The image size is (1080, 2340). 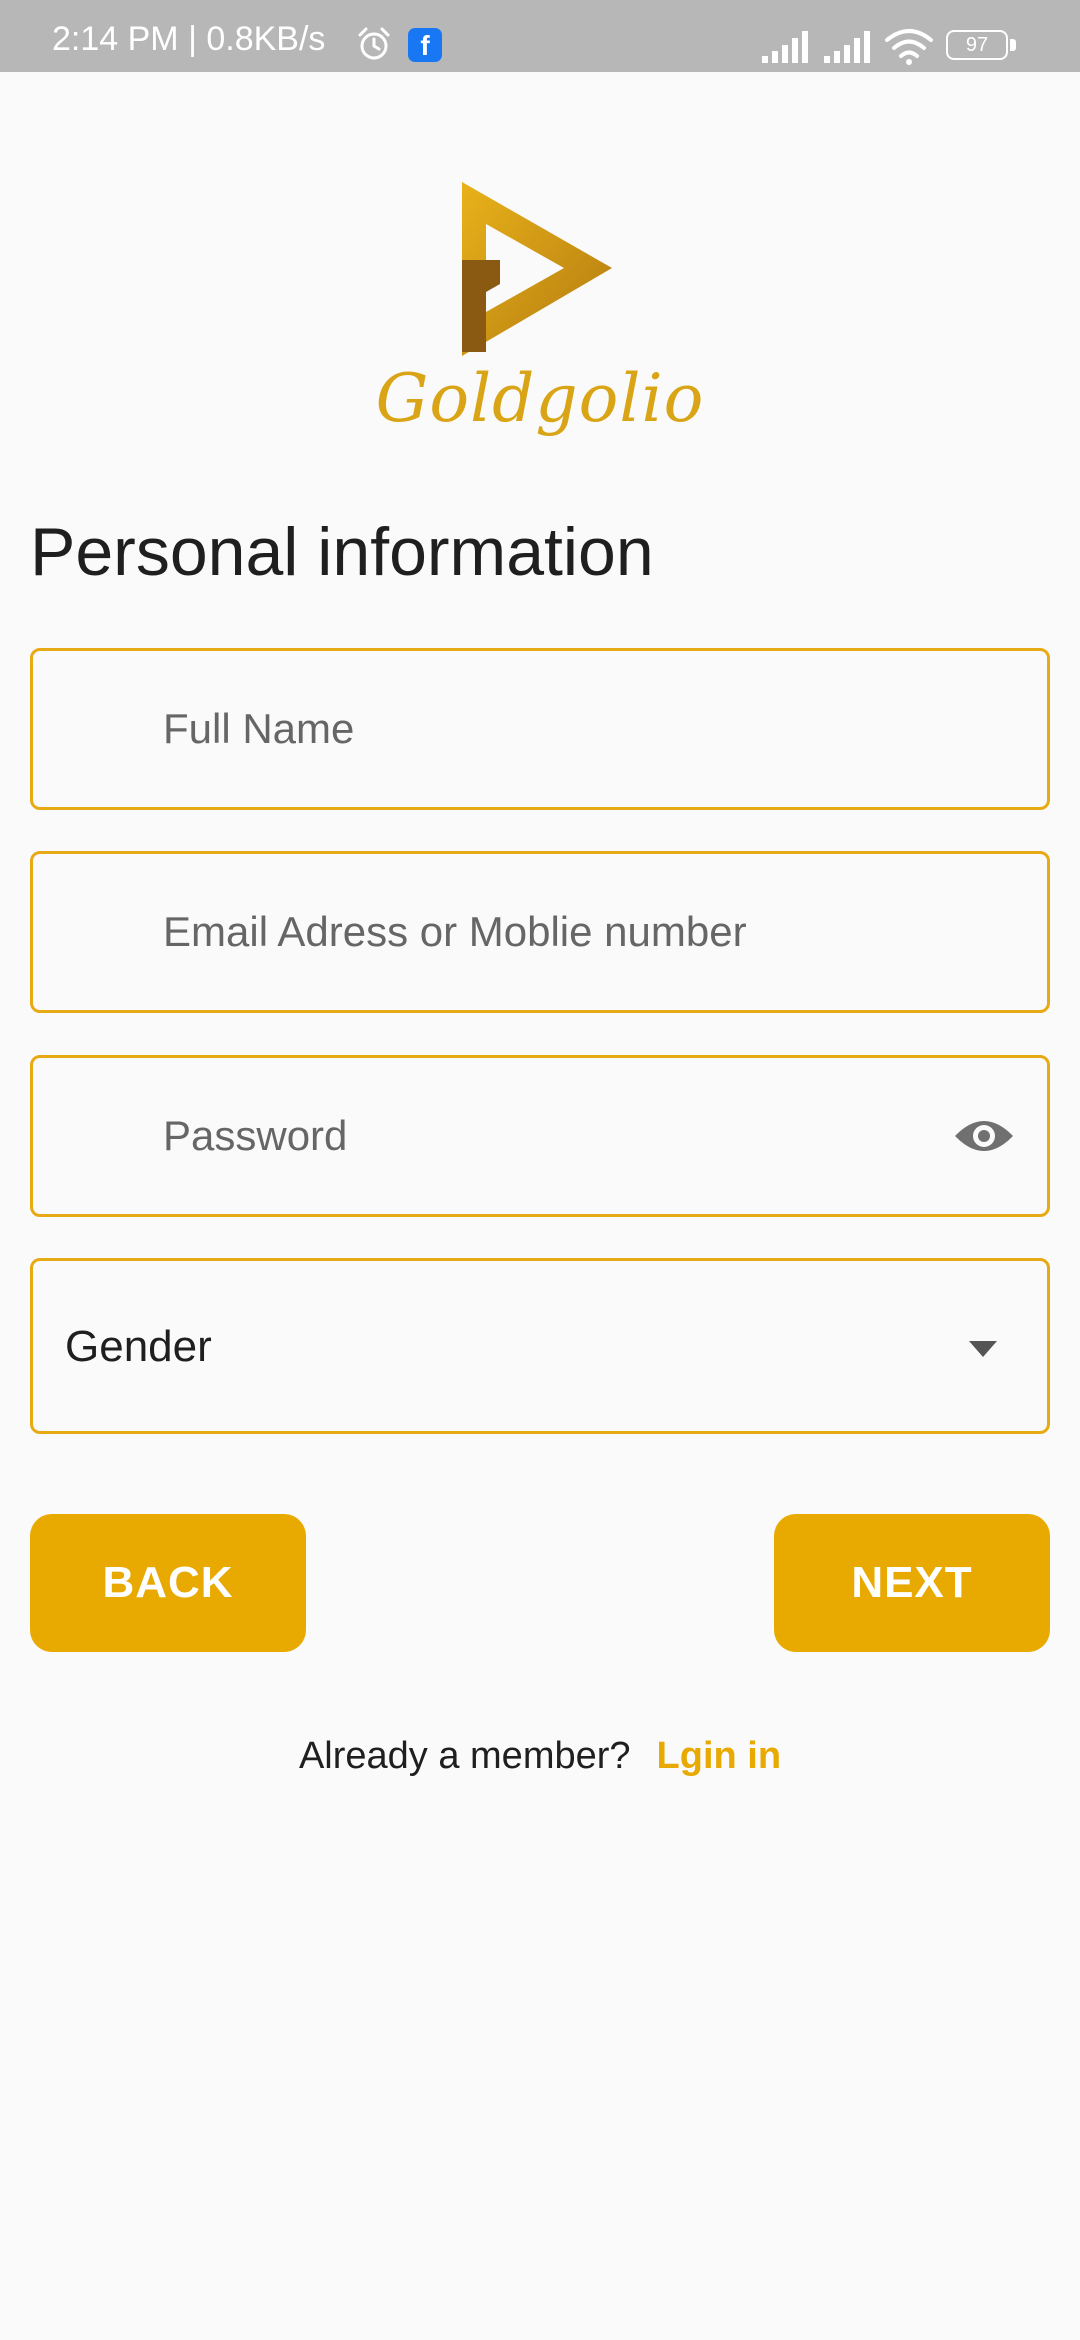 What do you see at coordinates (540, 398) in the screenshot?
I see `logo-wordmark: Goldgolio` at bounding box center [540, 398].